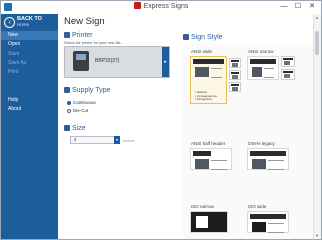  What do you see at coordinates (91, 90) in the screenshot?
I see `supply-type-heading: Supply Type` at bounding box center [91, 90].